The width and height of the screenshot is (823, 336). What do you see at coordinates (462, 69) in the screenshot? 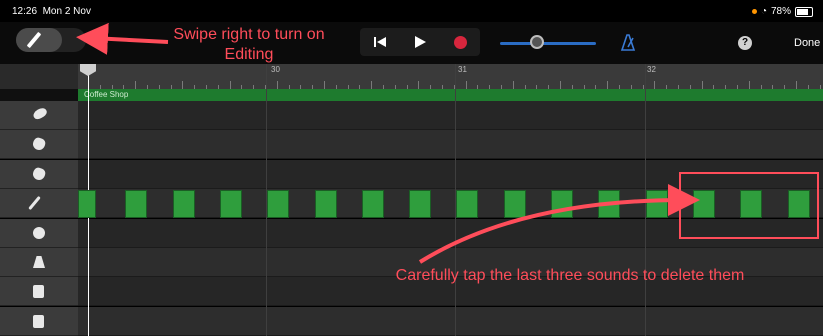
I see `bar-number: 31` at bounding box center [462, 69].